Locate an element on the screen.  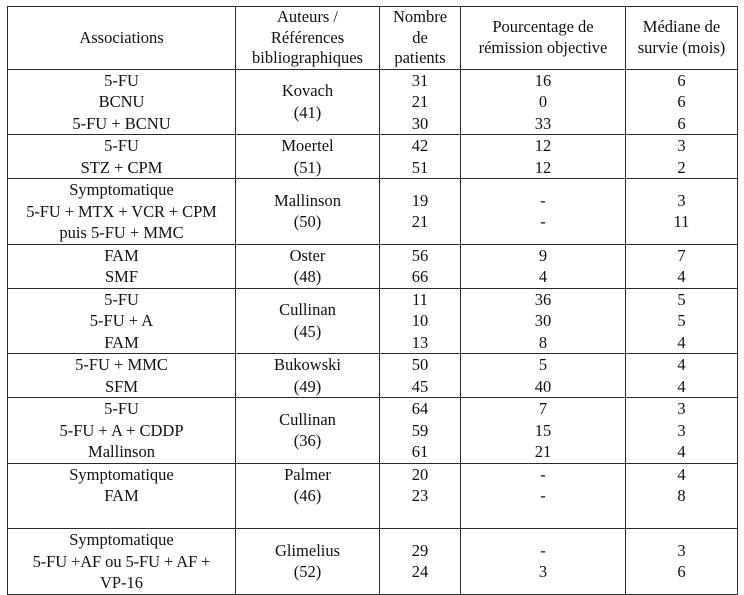
cell-line: 5-FU +AF ou 5-FU + AF + is located at coordinates (121, 561).